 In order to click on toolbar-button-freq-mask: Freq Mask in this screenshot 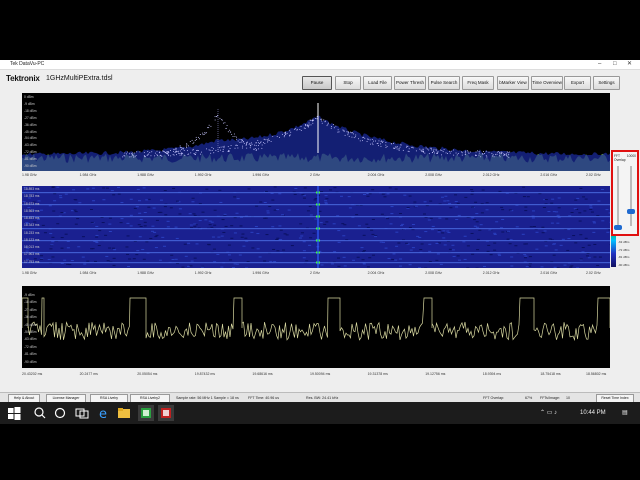, I will do `click(478, 83)`.